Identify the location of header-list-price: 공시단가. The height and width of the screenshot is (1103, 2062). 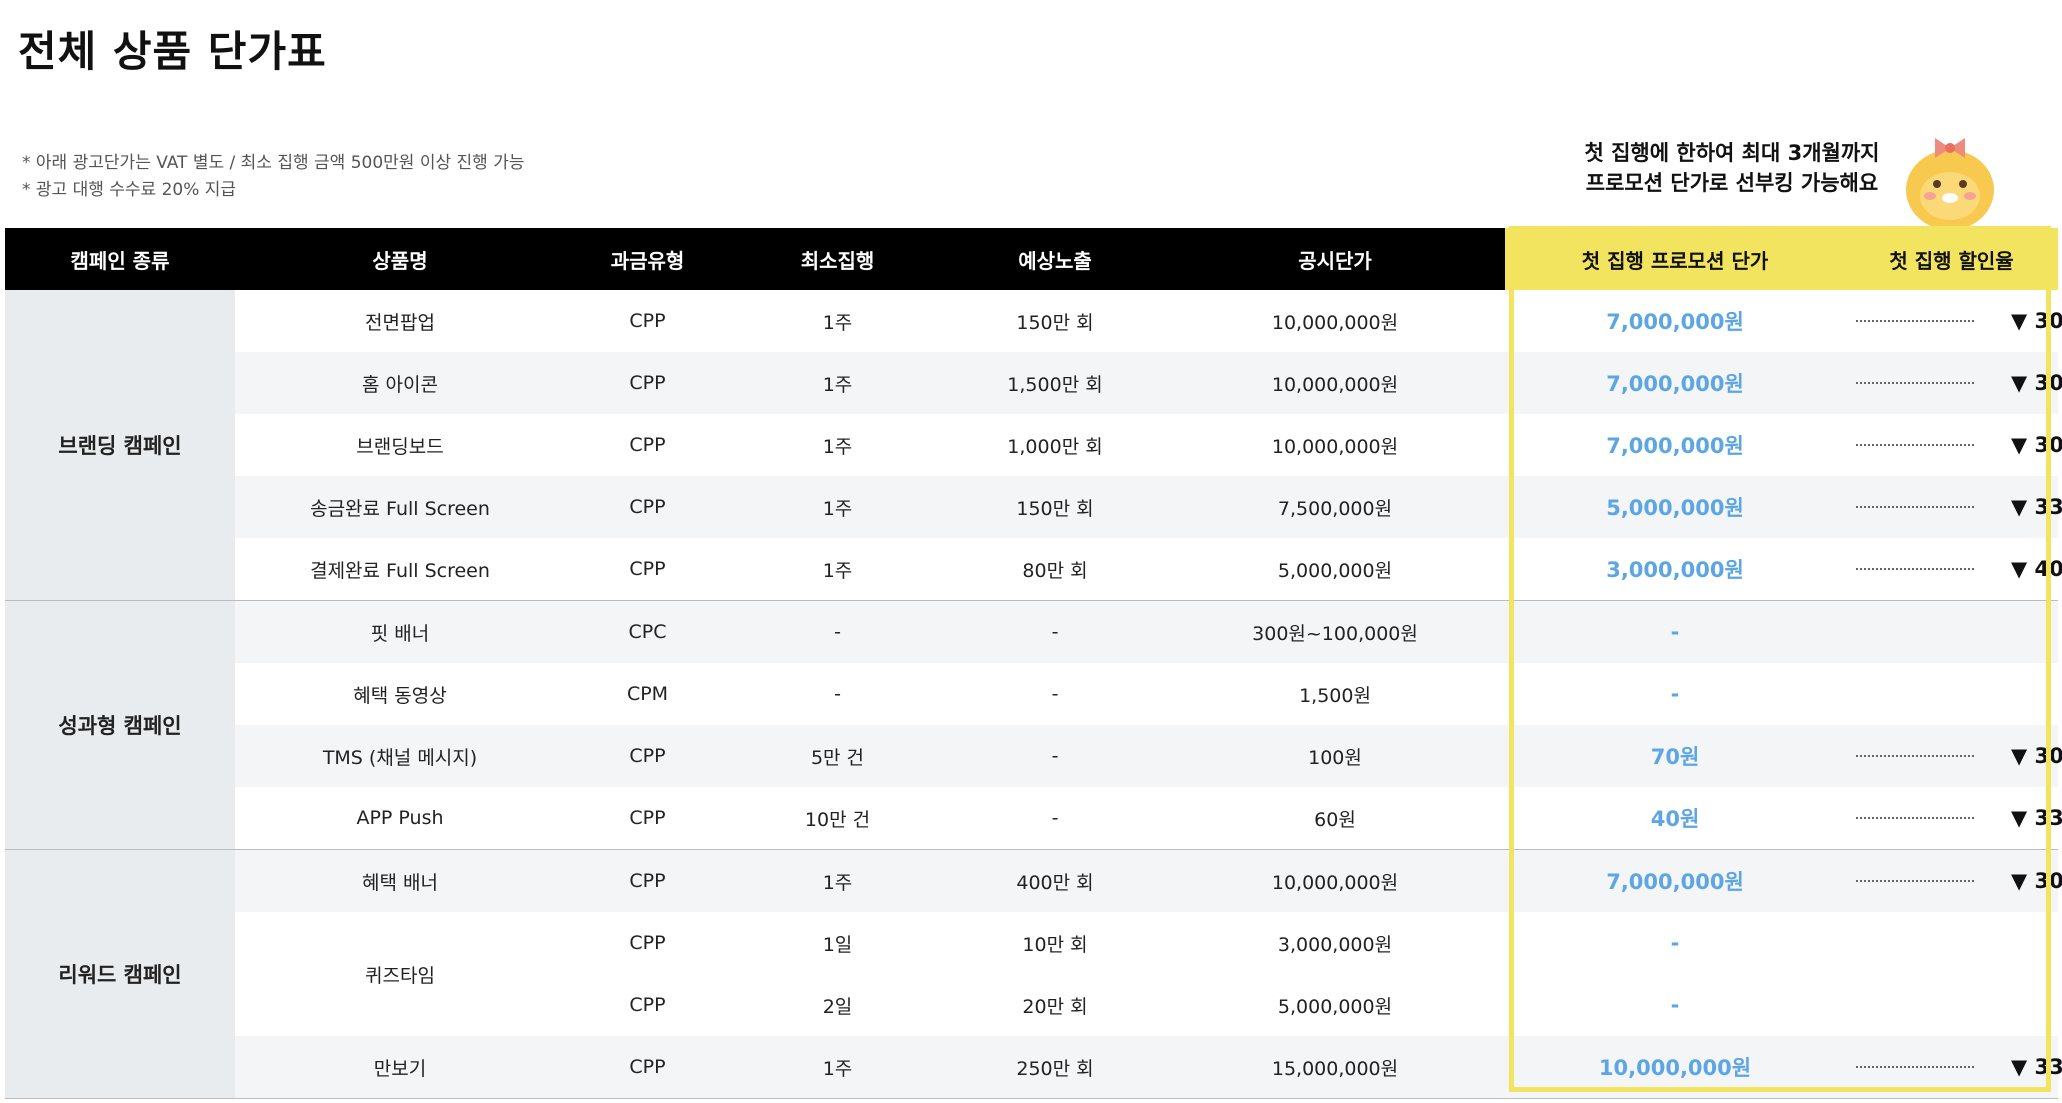
(1335, 259).